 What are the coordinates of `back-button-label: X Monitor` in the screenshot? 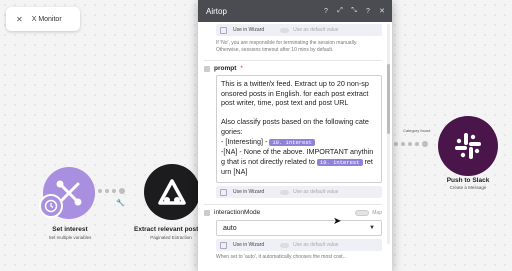 It's located at (46, 19).